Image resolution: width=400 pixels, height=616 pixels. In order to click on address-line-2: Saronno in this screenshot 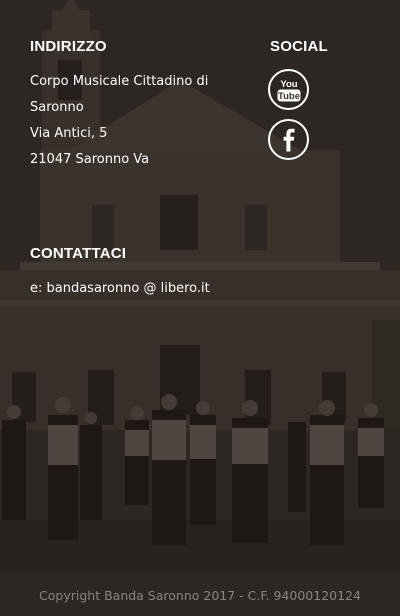, I will do `click(57, 107)`.